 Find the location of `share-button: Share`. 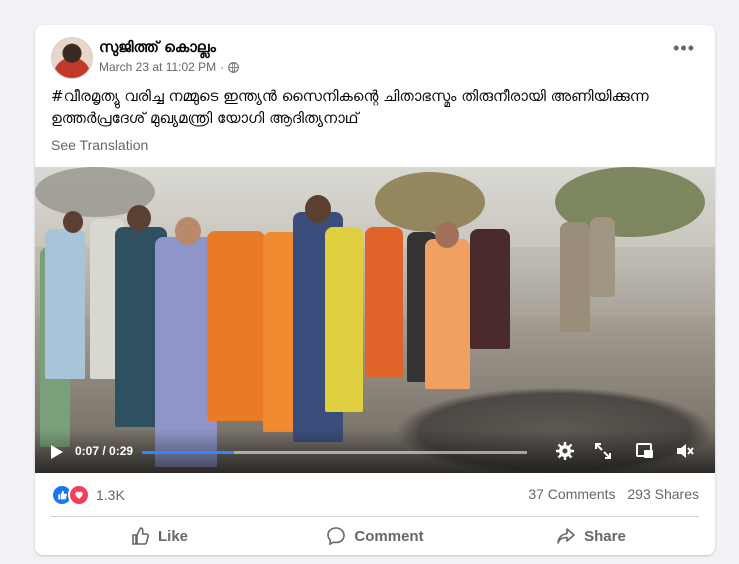

share-button: Share is located at coordinates (591, 536).